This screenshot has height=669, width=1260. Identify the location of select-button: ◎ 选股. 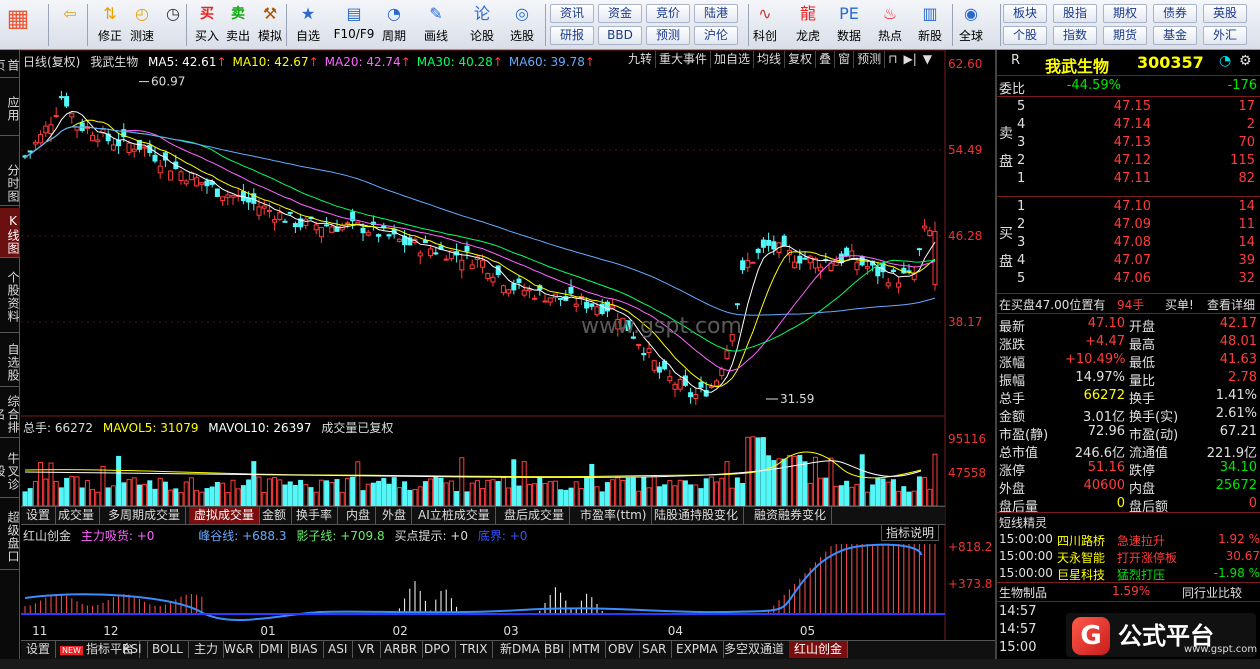
(522, 25).